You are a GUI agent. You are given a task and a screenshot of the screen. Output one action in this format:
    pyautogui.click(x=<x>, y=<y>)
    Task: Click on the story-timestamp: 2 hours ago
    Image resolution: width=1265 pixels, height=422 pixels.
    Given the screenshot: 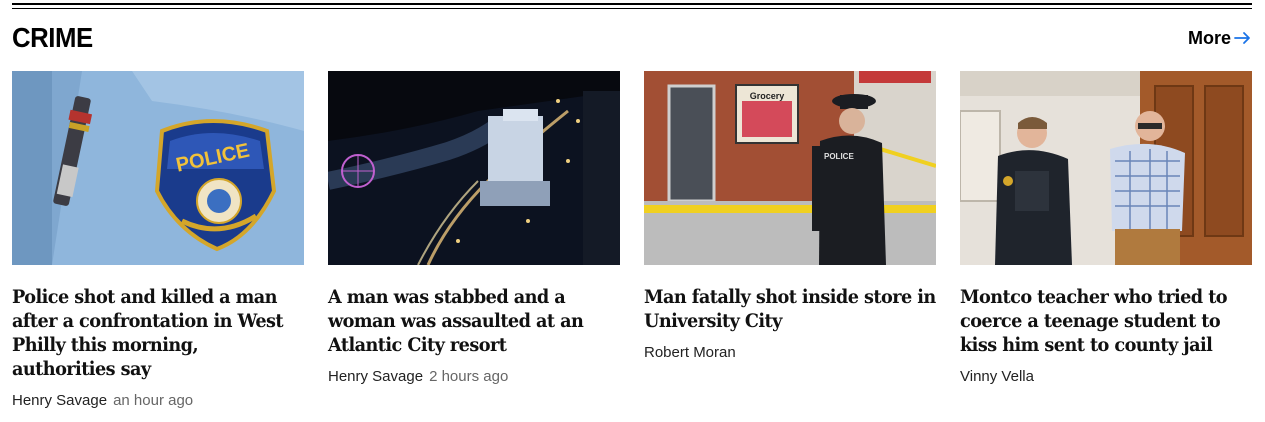 What is the action you would take?
    pyautogui.click(x=469, y=376)
    